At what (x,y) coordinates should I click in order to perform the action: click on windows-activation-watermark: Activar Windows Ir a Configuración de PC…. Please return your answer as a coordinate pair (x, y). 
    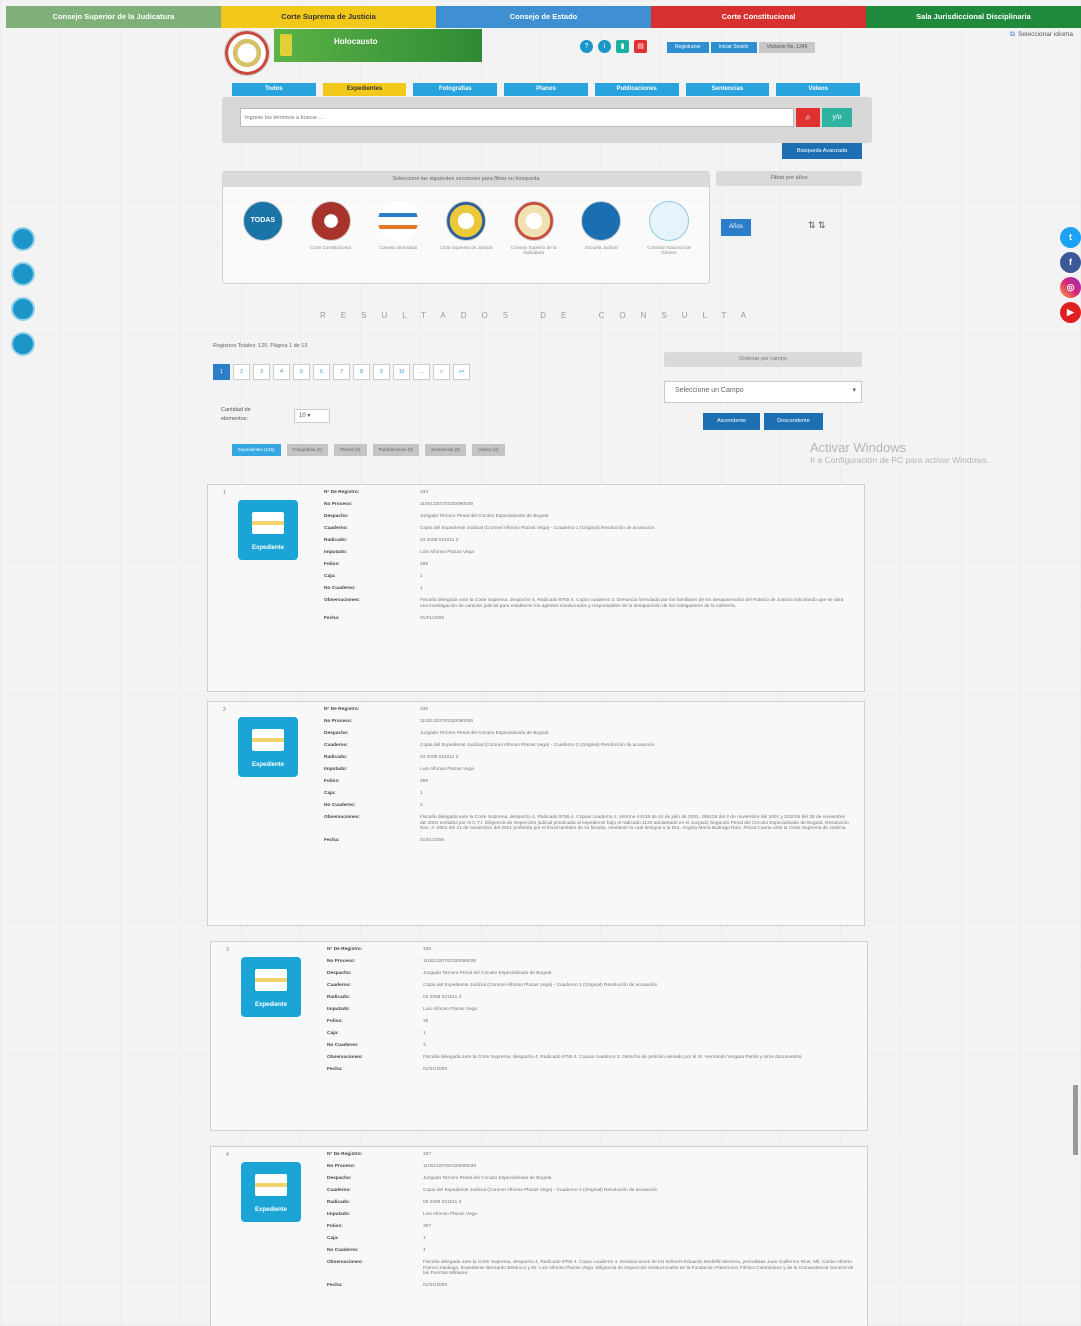
    Looking at the image, I should click on (899, 452).